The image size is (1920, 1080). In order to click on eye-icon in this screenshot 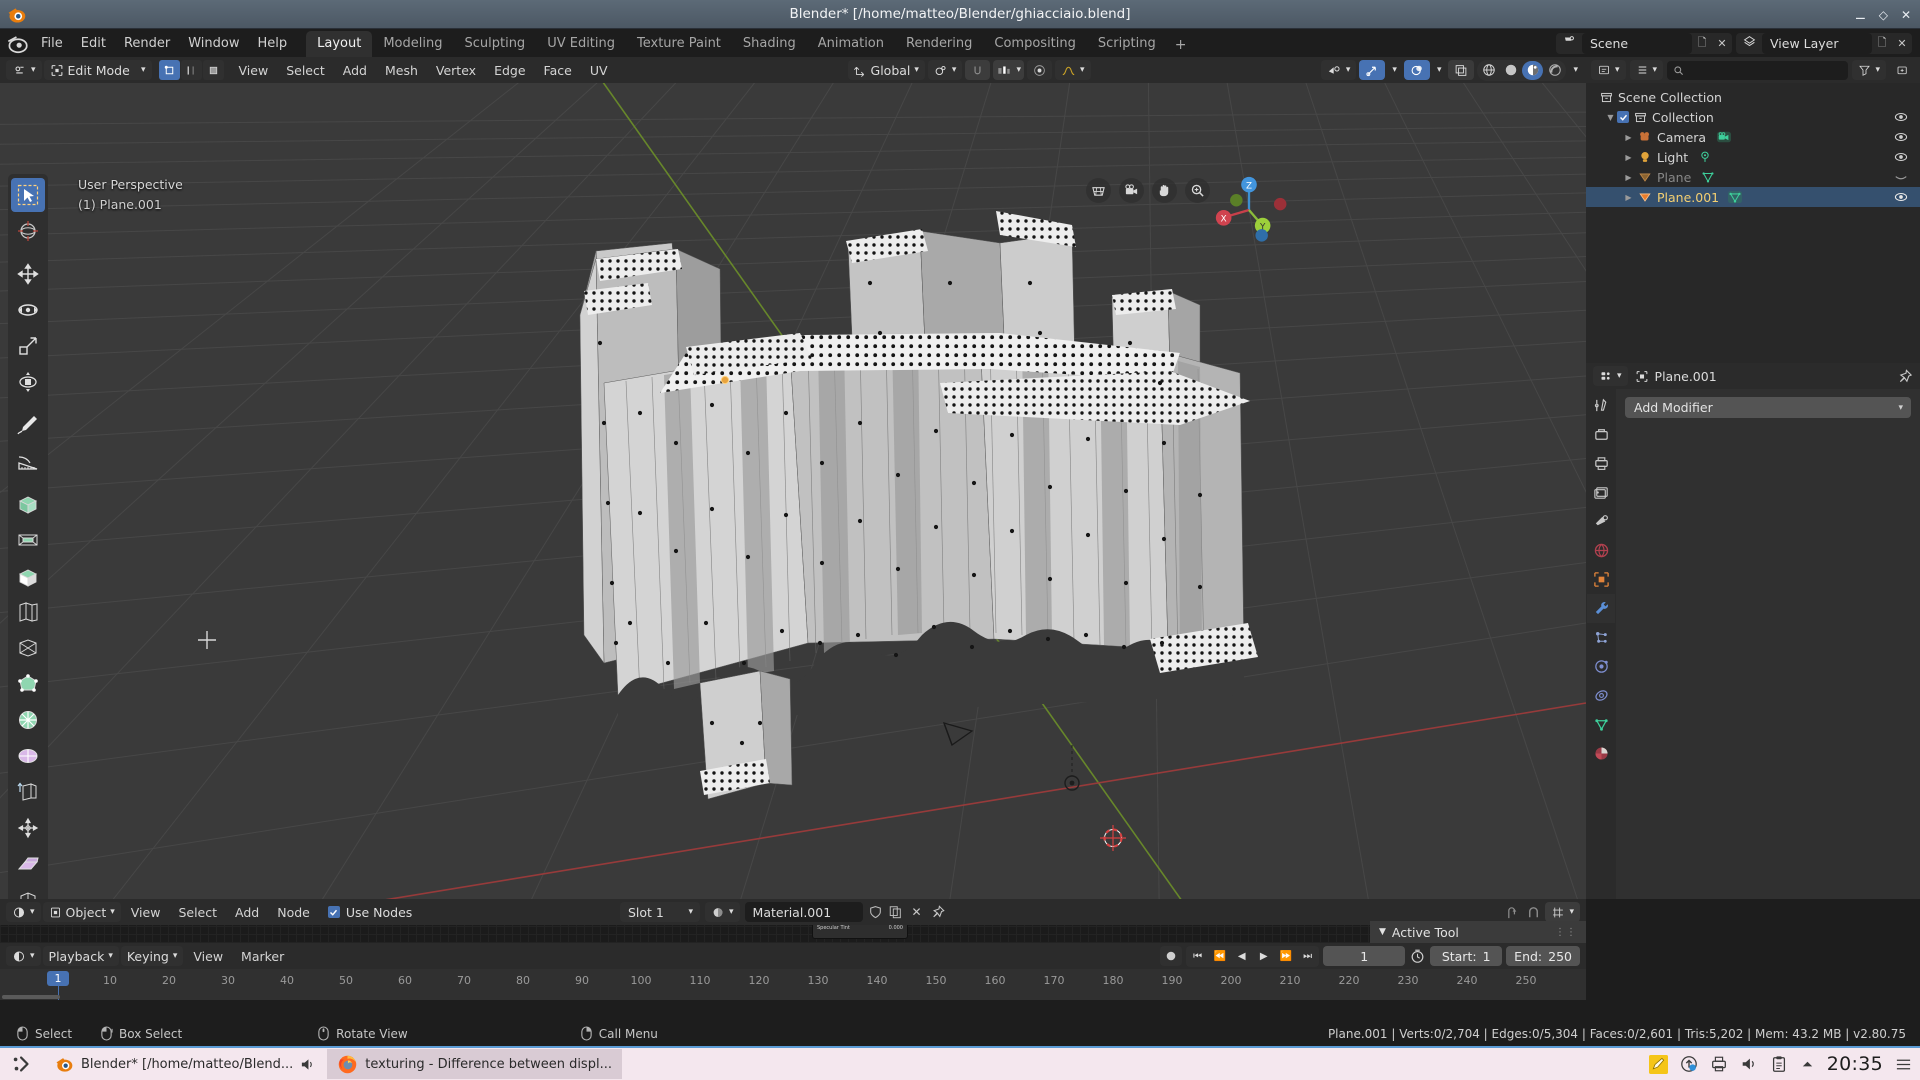, I will do `click(1901, 157)`.